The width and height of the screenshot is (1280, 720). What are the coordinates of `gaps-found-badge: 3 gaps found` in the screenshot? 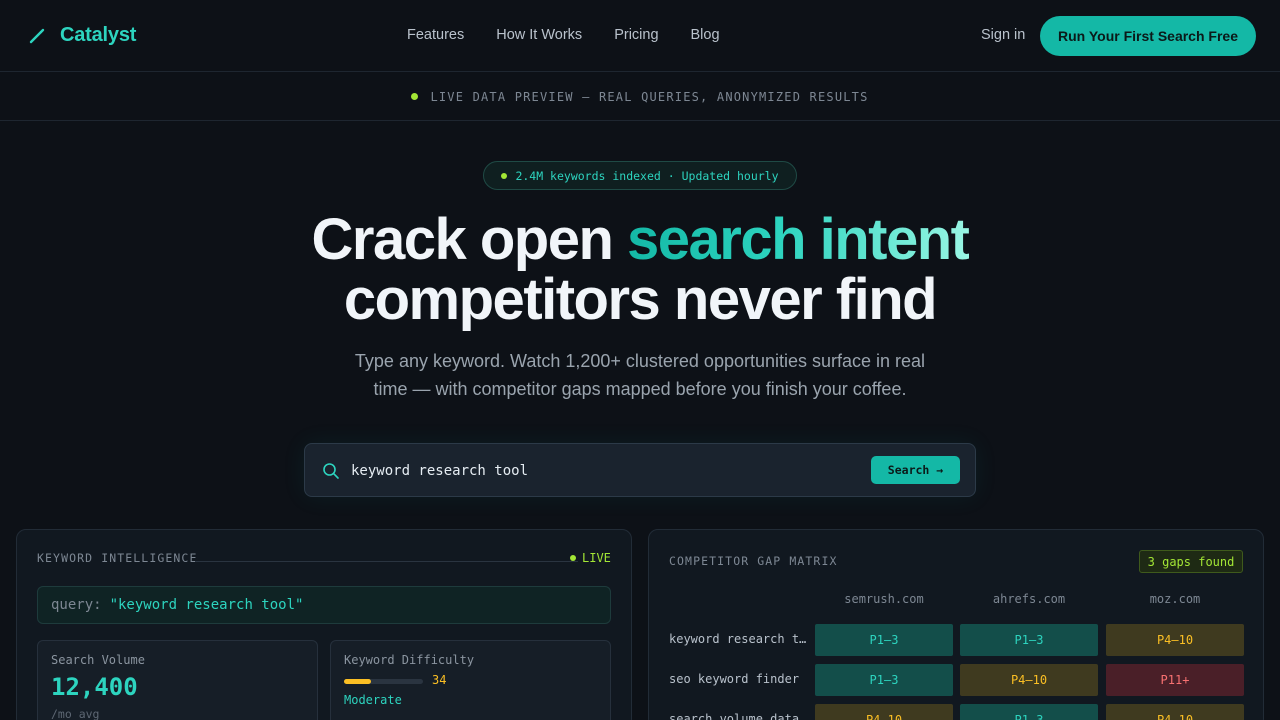 It's located at (1191, 561).